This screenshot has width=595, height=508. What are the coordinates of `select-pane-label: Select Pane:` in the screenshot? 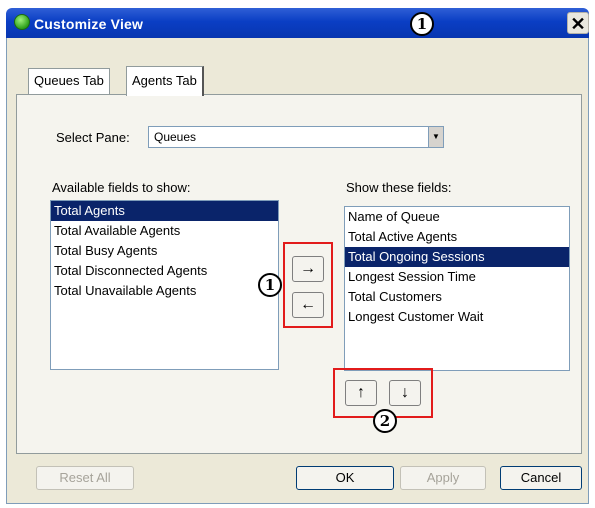 It's located at (93, 137).